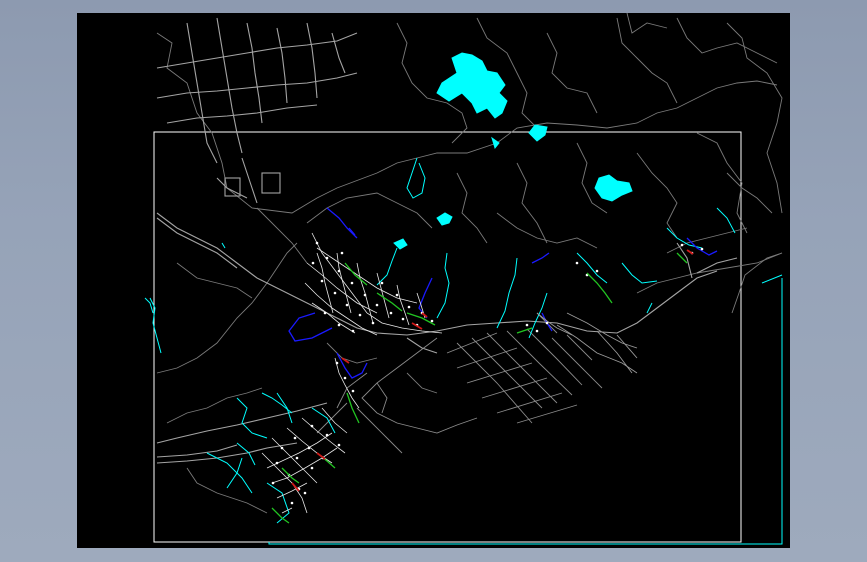 The width and height of the screenshot is (867, 562). What do you see at coordinates (459, 383) in the screenshot?
I see `street-grid-blocks` at bounding box center [459, 383].